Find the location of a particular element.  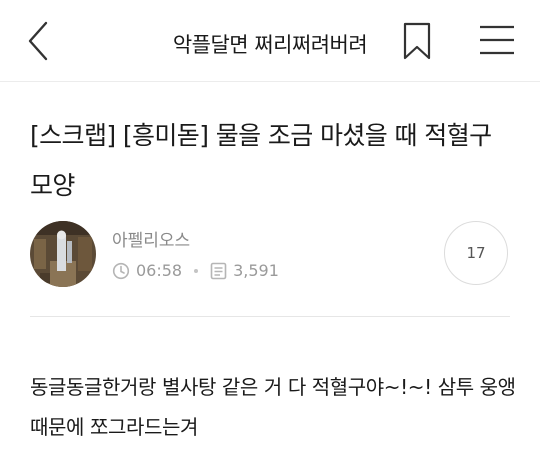

hamburger-menu-icon is located at coordinates (497, 40).